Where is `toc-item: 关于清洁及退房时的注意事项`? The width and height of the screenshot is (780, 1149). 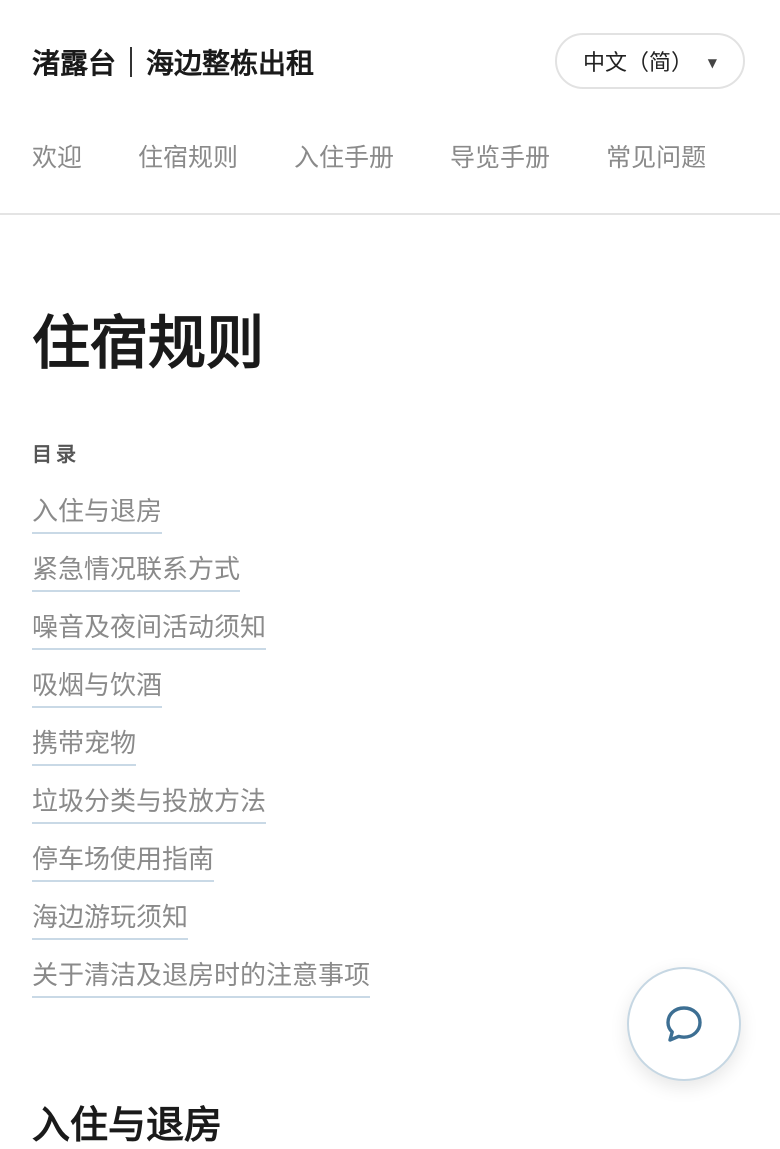 toc-item: 关于清洁及退房时的注意事项 is located at coordinates (201, 987).